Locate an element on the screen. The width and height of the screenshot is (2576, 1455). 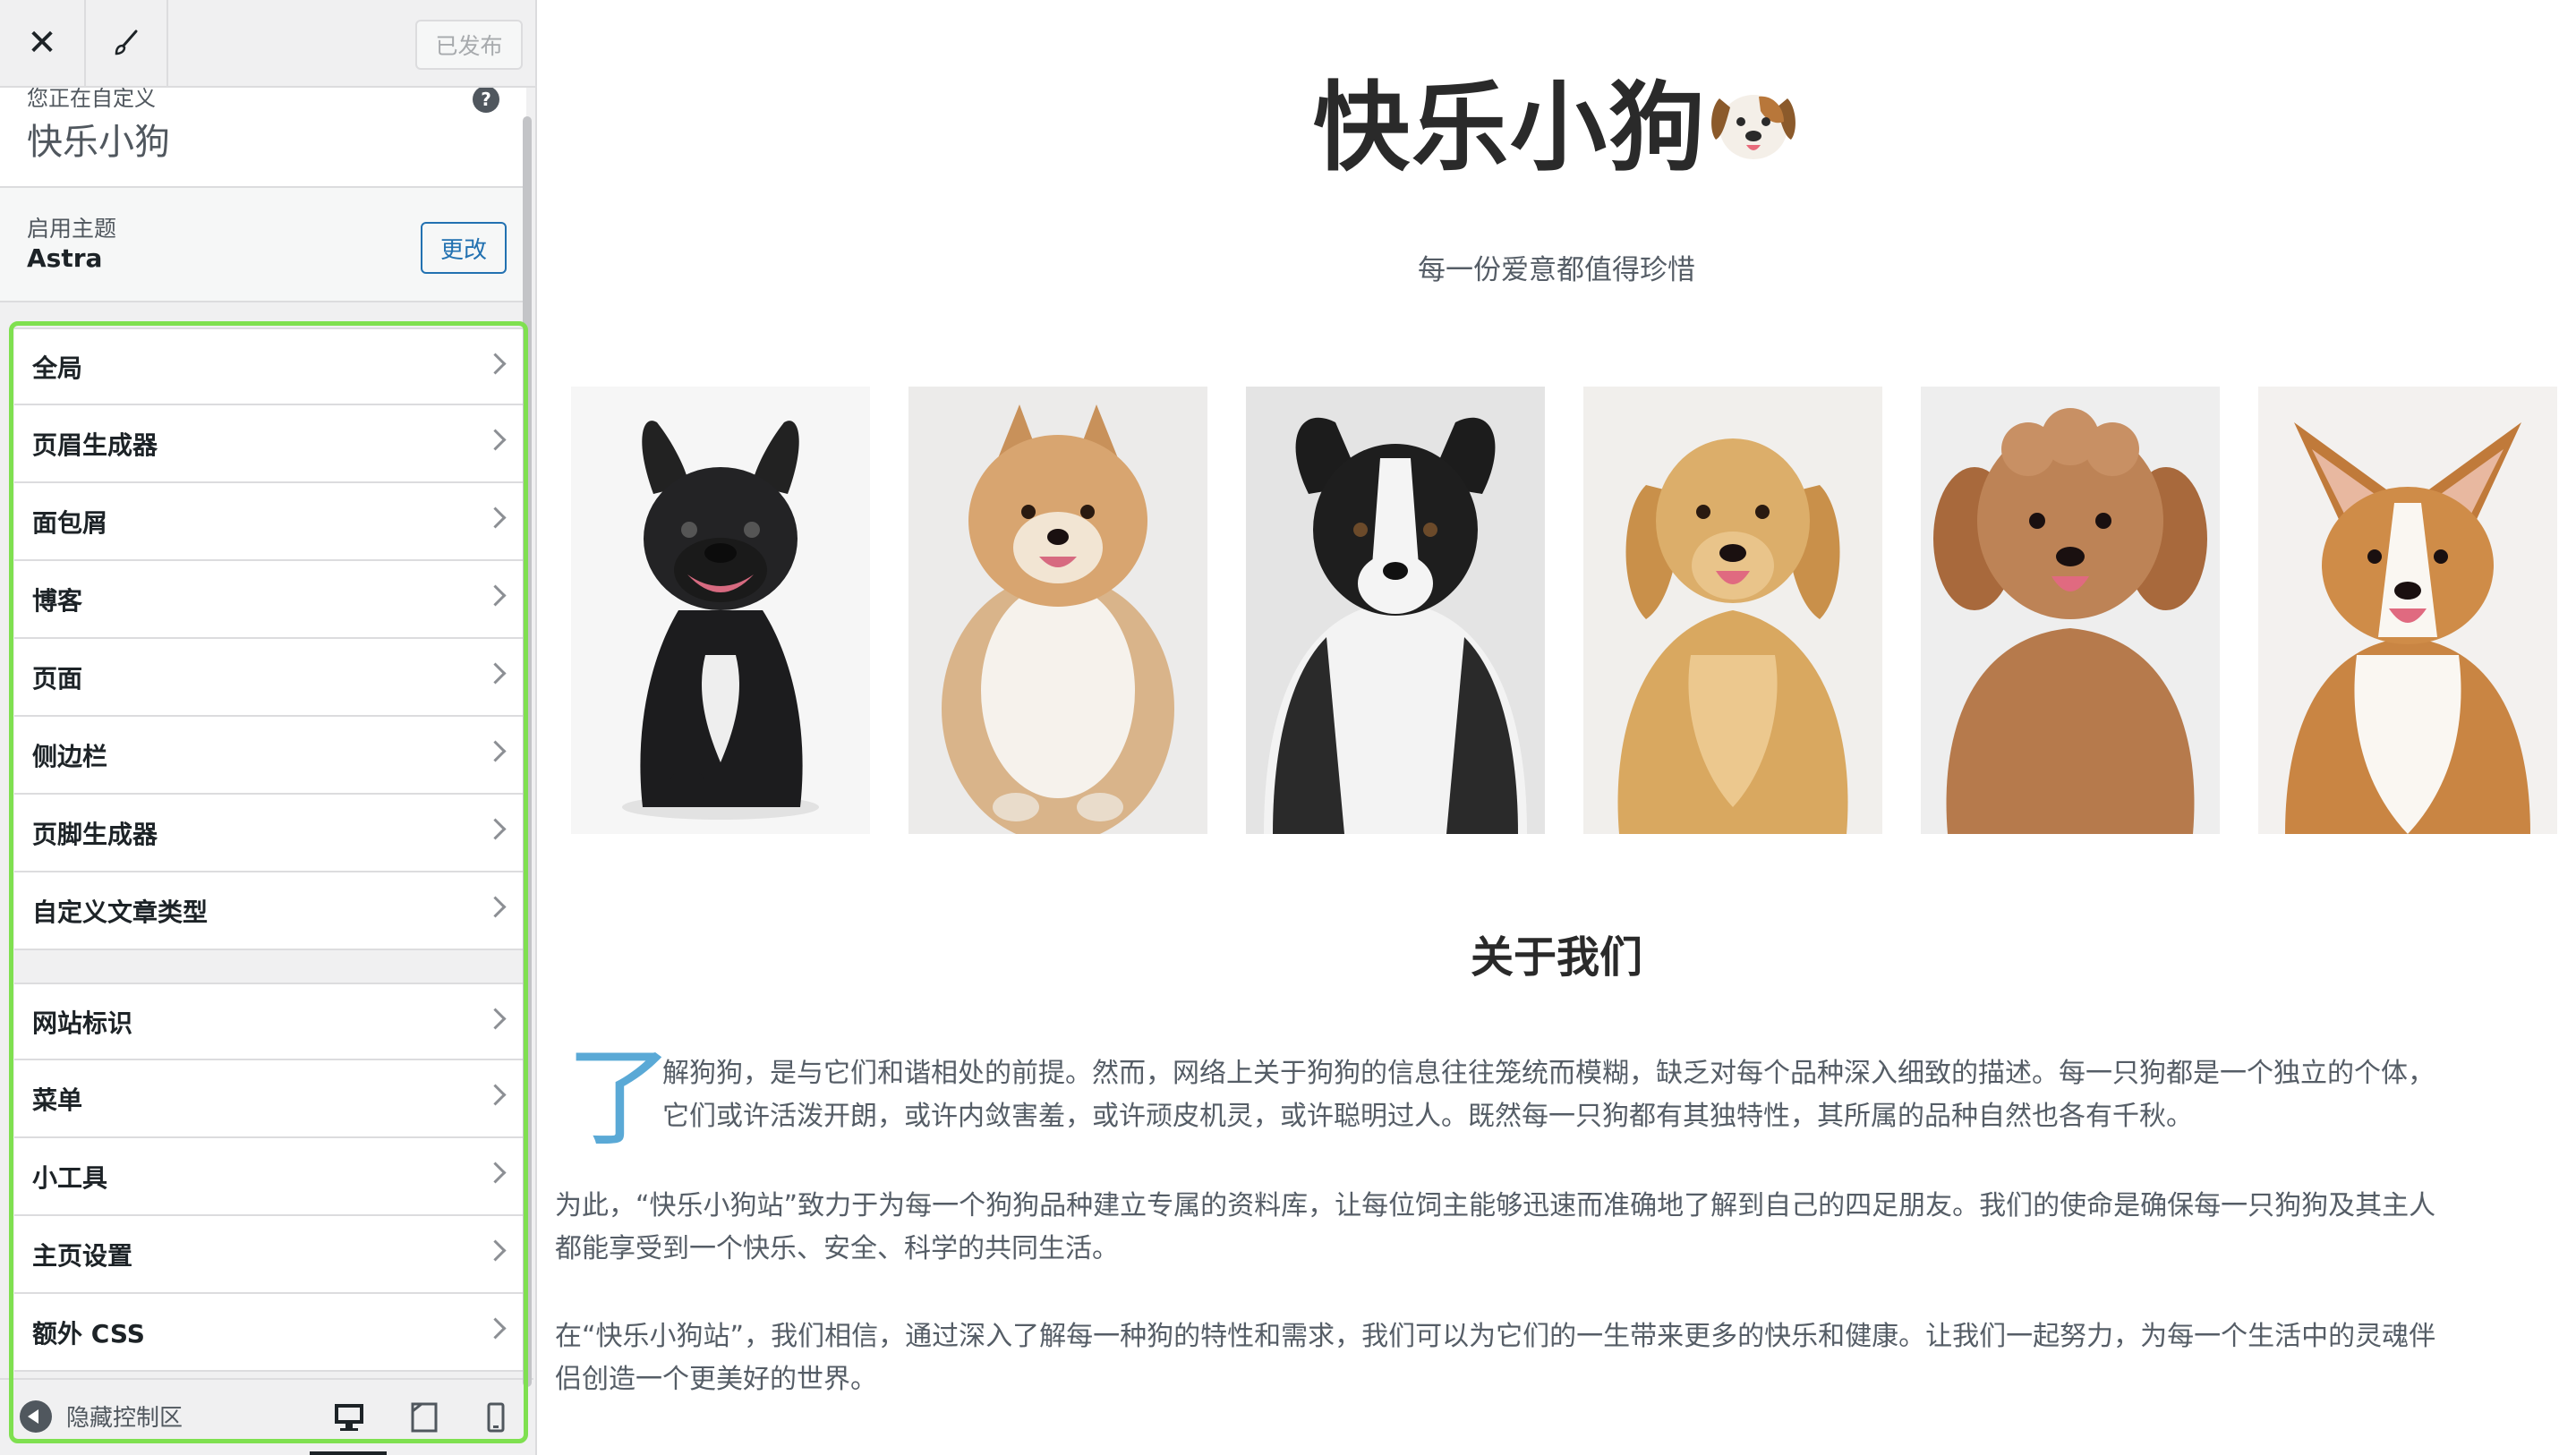
desktop-preview-icon is located at coordinates (349, 1417).